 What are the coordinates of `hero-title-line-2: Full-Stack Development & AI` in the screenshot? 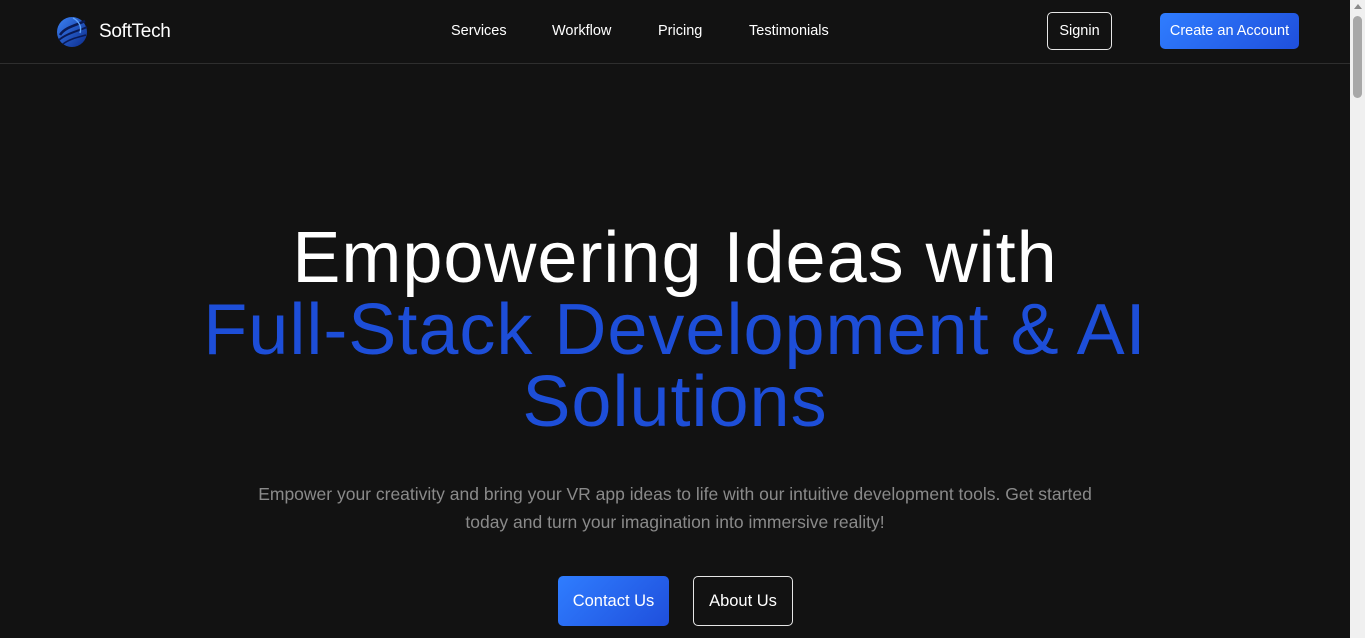 It's located at (675, 330).